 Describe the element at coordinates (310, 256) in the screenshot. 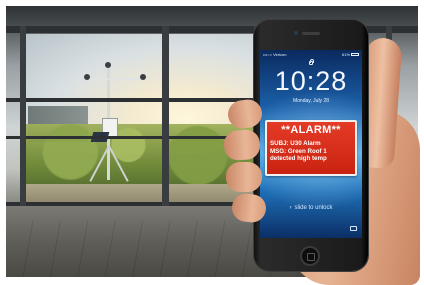

I see `home-button` at that location.